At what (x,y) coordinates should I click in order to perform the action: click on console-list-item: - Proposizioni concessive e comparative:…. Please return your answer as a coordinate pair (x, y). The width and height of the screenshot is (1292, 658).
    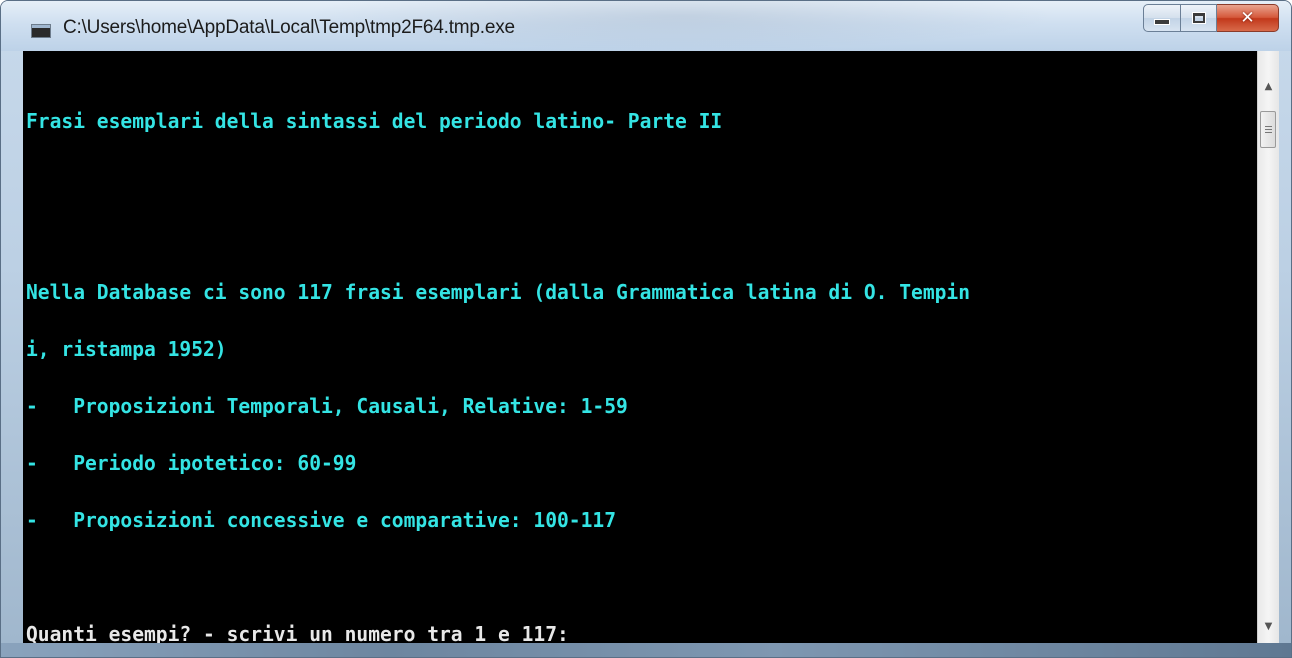
    Looking at the image, I should click on (321, 520).